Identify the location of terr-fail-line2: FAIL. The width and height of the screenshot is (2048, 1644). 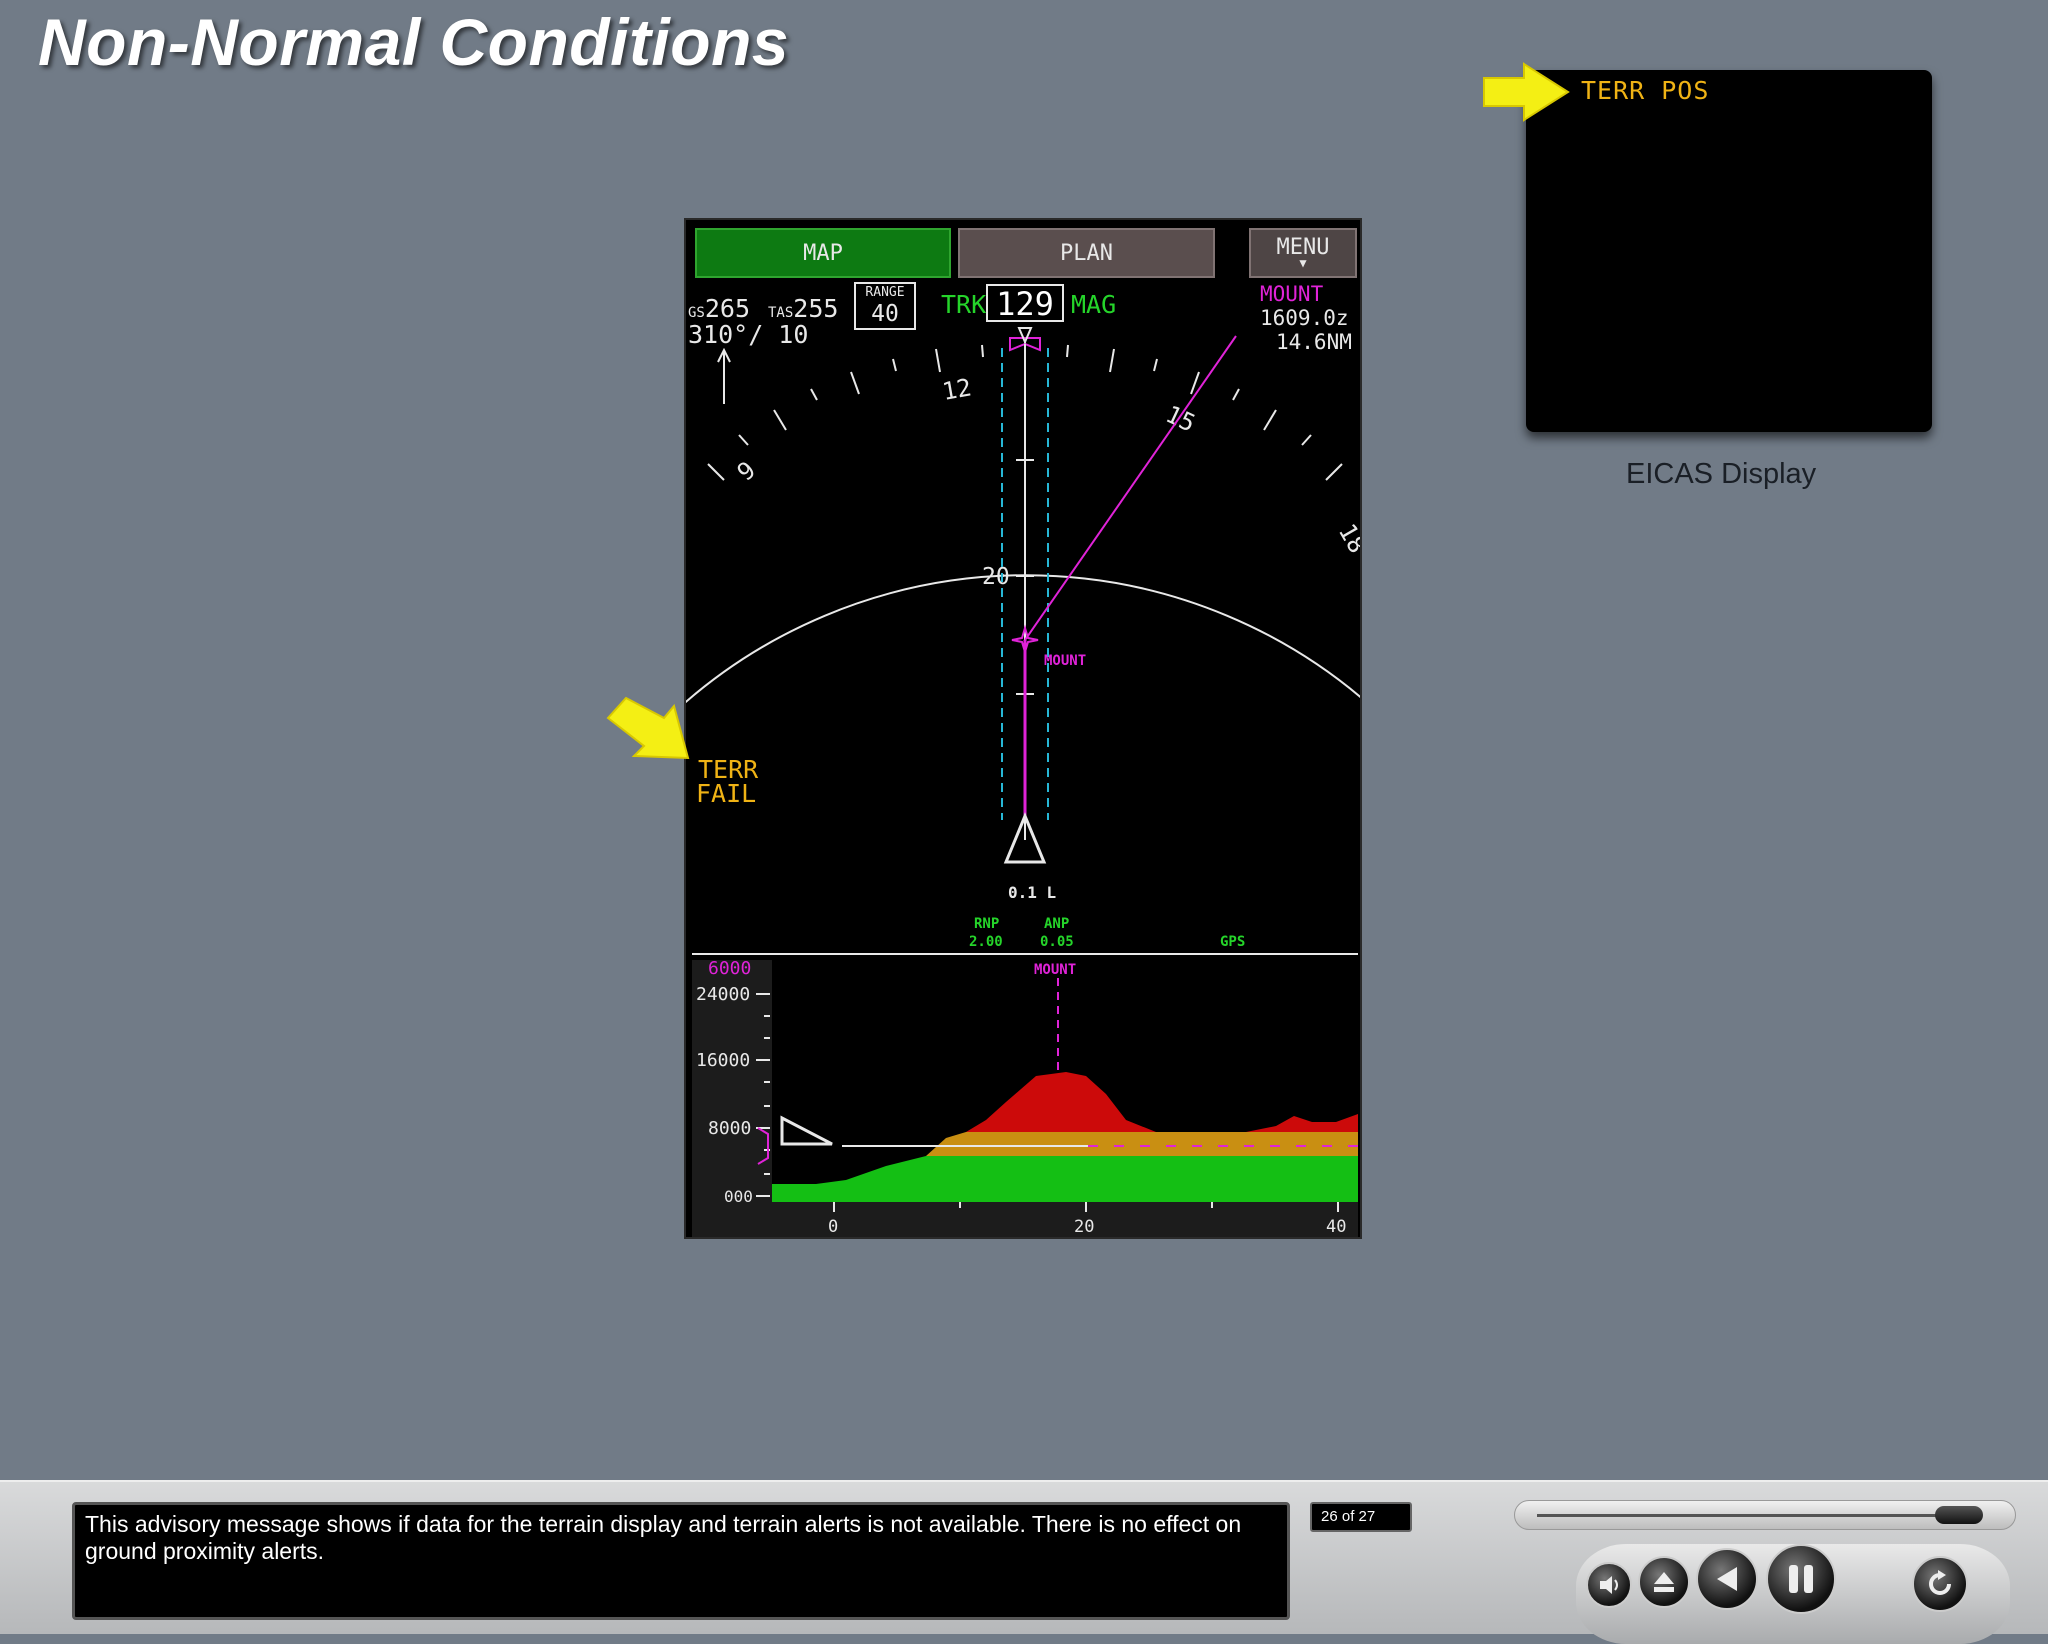
(726, 793).